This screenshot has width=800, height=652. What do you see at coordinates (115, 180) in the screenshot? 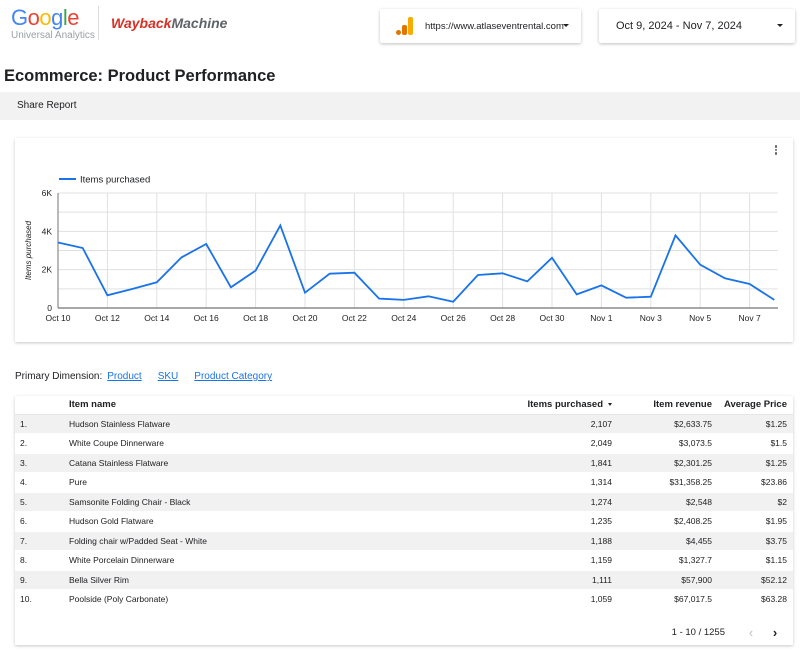
I see `legend-label: Items purchased` at bounding box center [115, 180].